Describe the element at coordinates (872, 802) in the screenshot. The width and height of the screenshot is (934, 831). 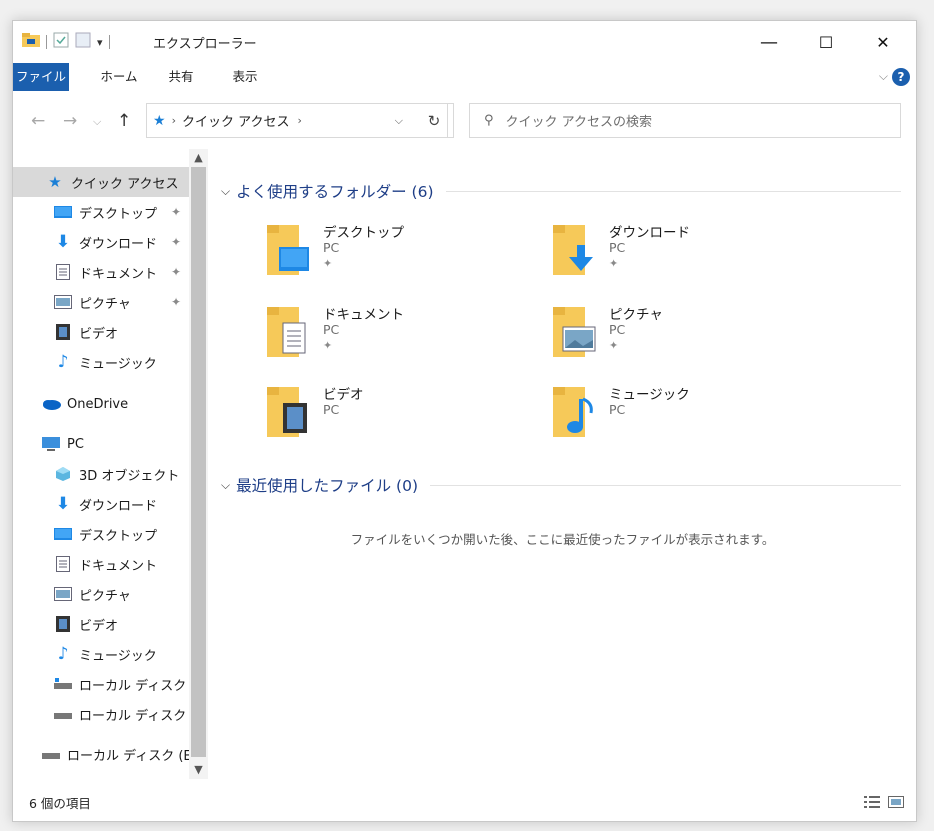
I see `details-view-icon` at that location.